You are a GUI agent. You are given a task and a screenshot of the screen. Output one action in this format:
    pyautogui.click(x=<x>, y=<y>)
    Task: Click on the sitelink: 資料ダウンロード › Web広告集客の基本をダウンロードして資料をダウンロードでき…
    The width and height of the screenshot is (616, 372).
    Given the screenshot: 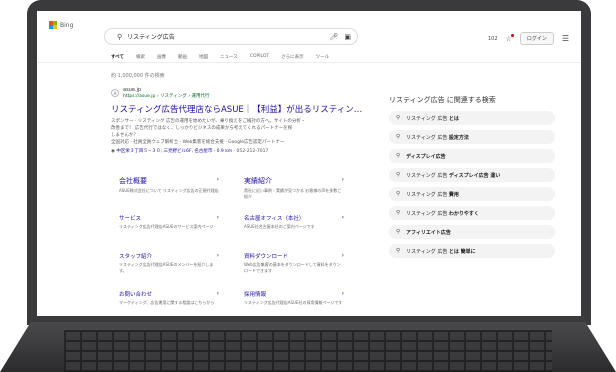 What is the action you would take?
    pyautogui.click(x=294, y=263)
    